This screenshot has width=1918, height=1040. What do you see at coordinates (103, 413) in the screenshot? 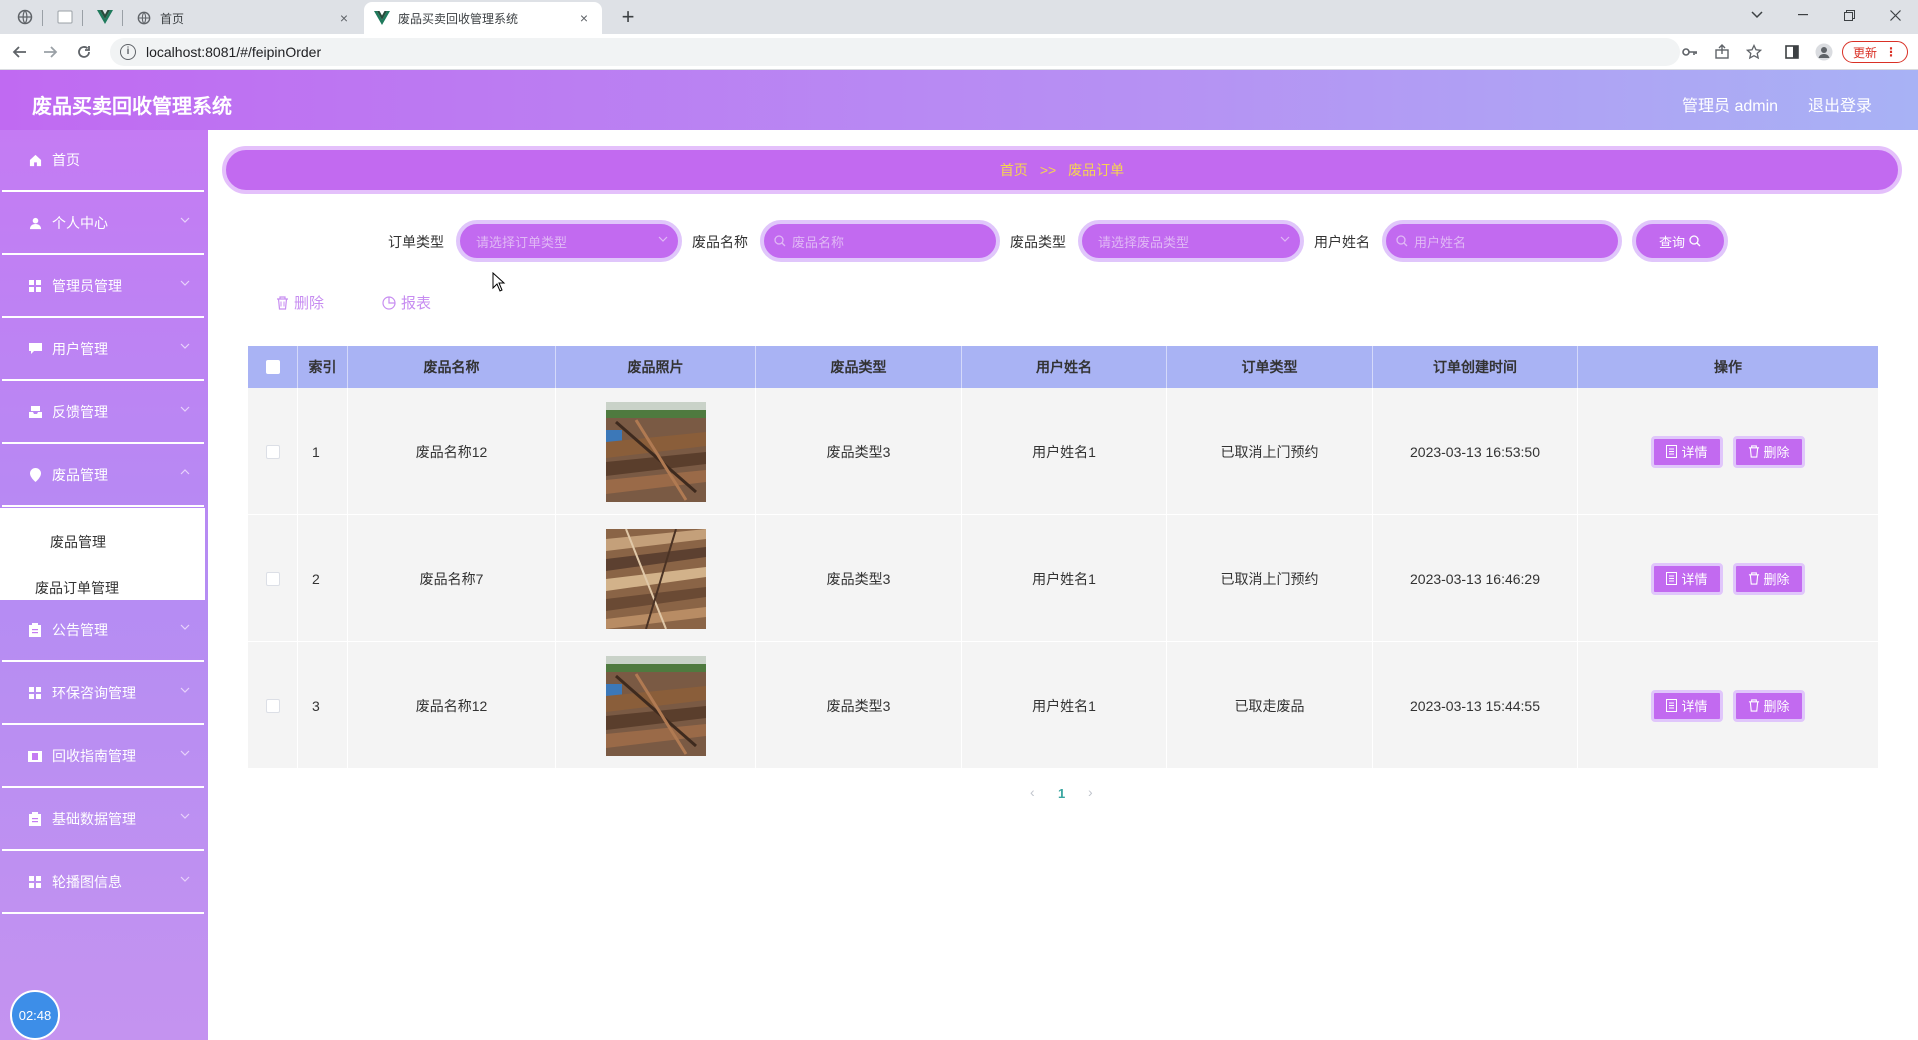
I see `sidebar-item-feedback: 反馈管理` at bounding box center [103, 413].